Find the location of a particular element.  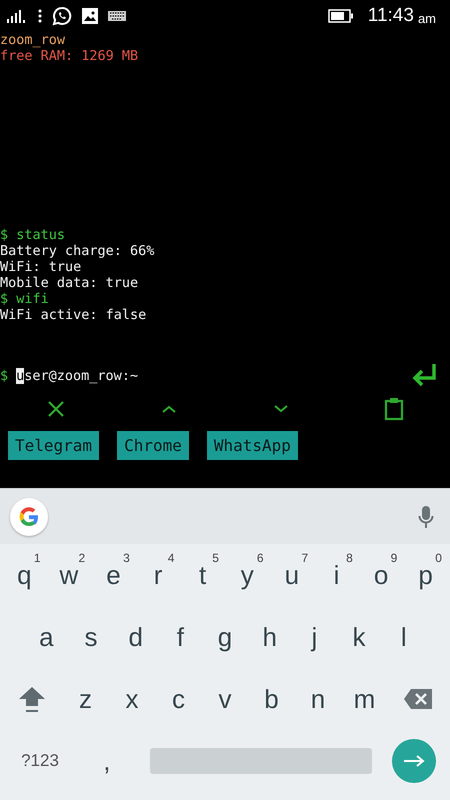

shortcut-button: Chrome is located at coordinates (153, 445).